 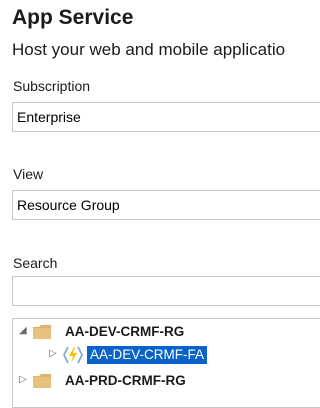 I want to click on dialog-title: App Service, so click(x=73, y=17).